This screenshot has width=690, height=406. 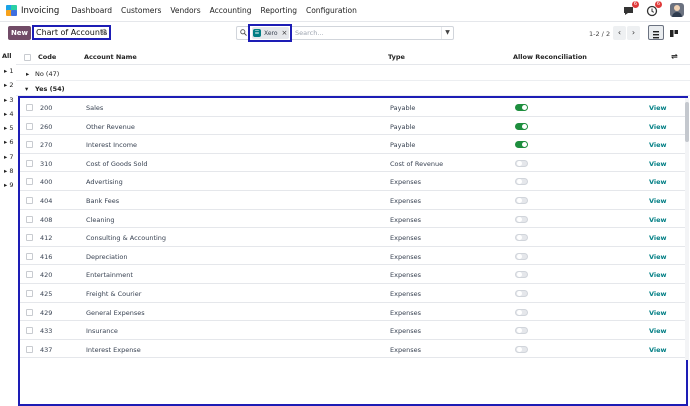 I want to click on group-all: All, so click(x=7, y=56).